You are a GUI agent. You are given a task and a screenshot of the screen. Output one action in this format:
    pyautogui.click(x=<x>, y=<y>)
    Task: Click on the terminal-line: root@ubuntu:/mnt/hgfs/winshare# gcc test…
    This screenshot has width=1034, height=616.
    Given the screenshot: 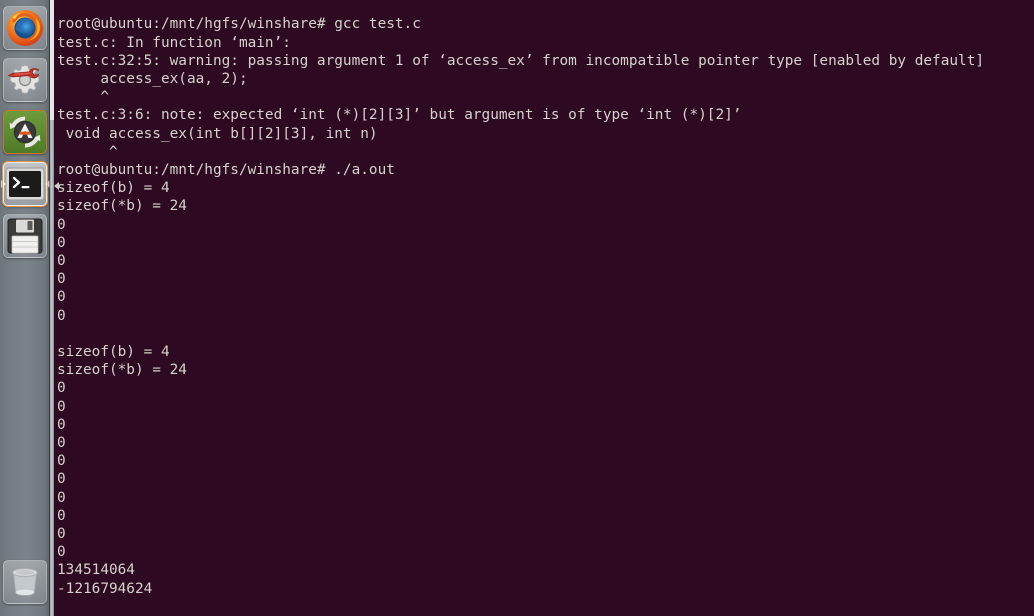 What is the action you would take?
    pyautogui.click(x=239, y=24)
    